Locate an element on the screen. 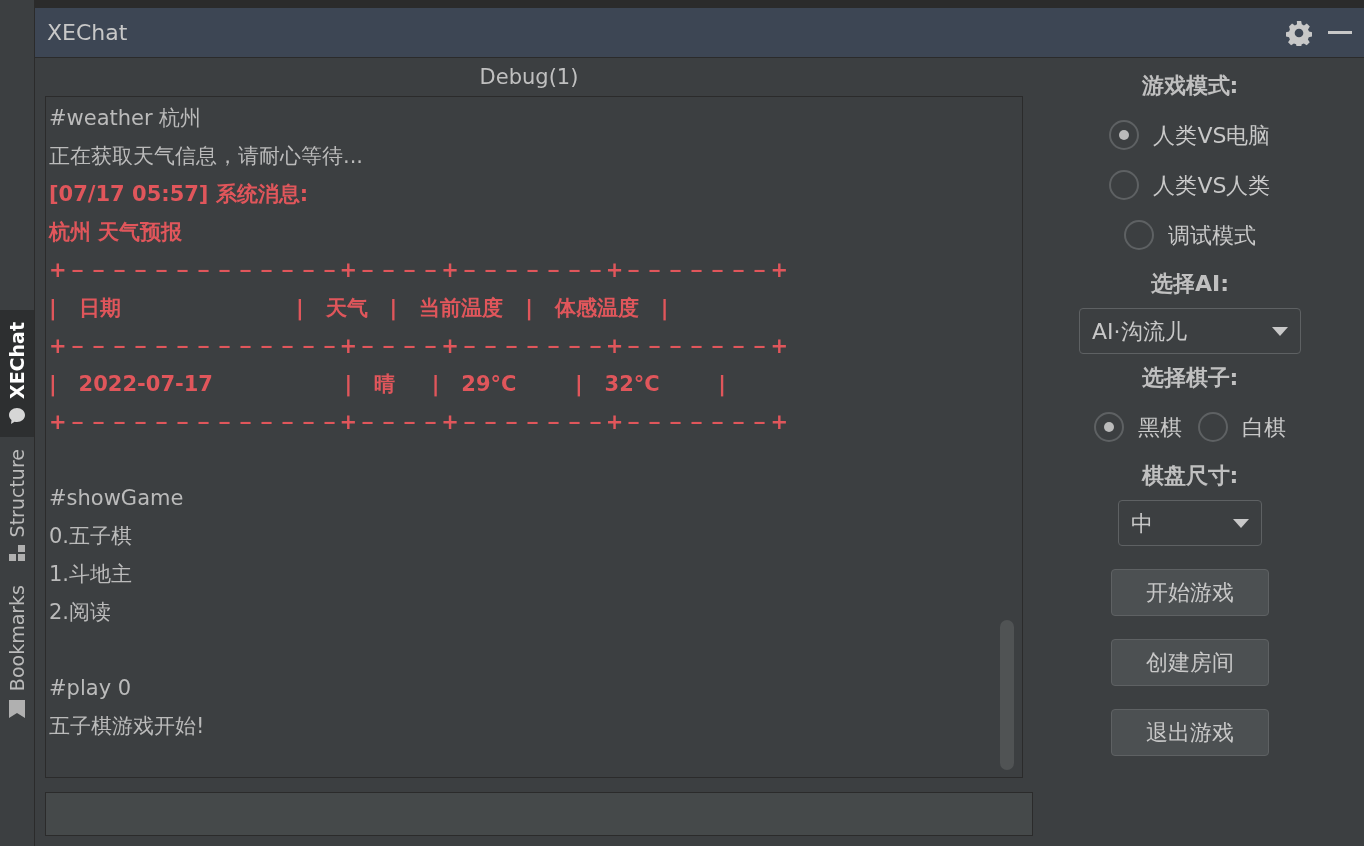  radio-button: 人类VS电脑 is located at coordinates (1190, 135).